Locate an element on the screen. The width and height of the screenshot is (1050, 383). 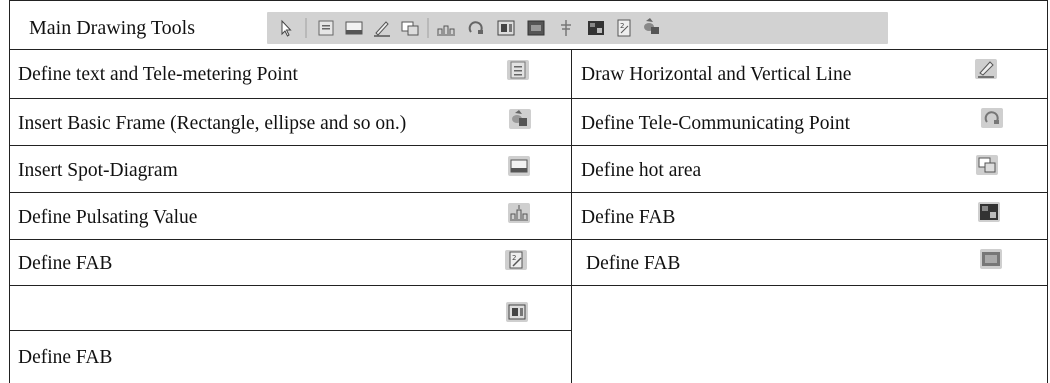
fab-plug-icon is located at coordinates (566, 28).